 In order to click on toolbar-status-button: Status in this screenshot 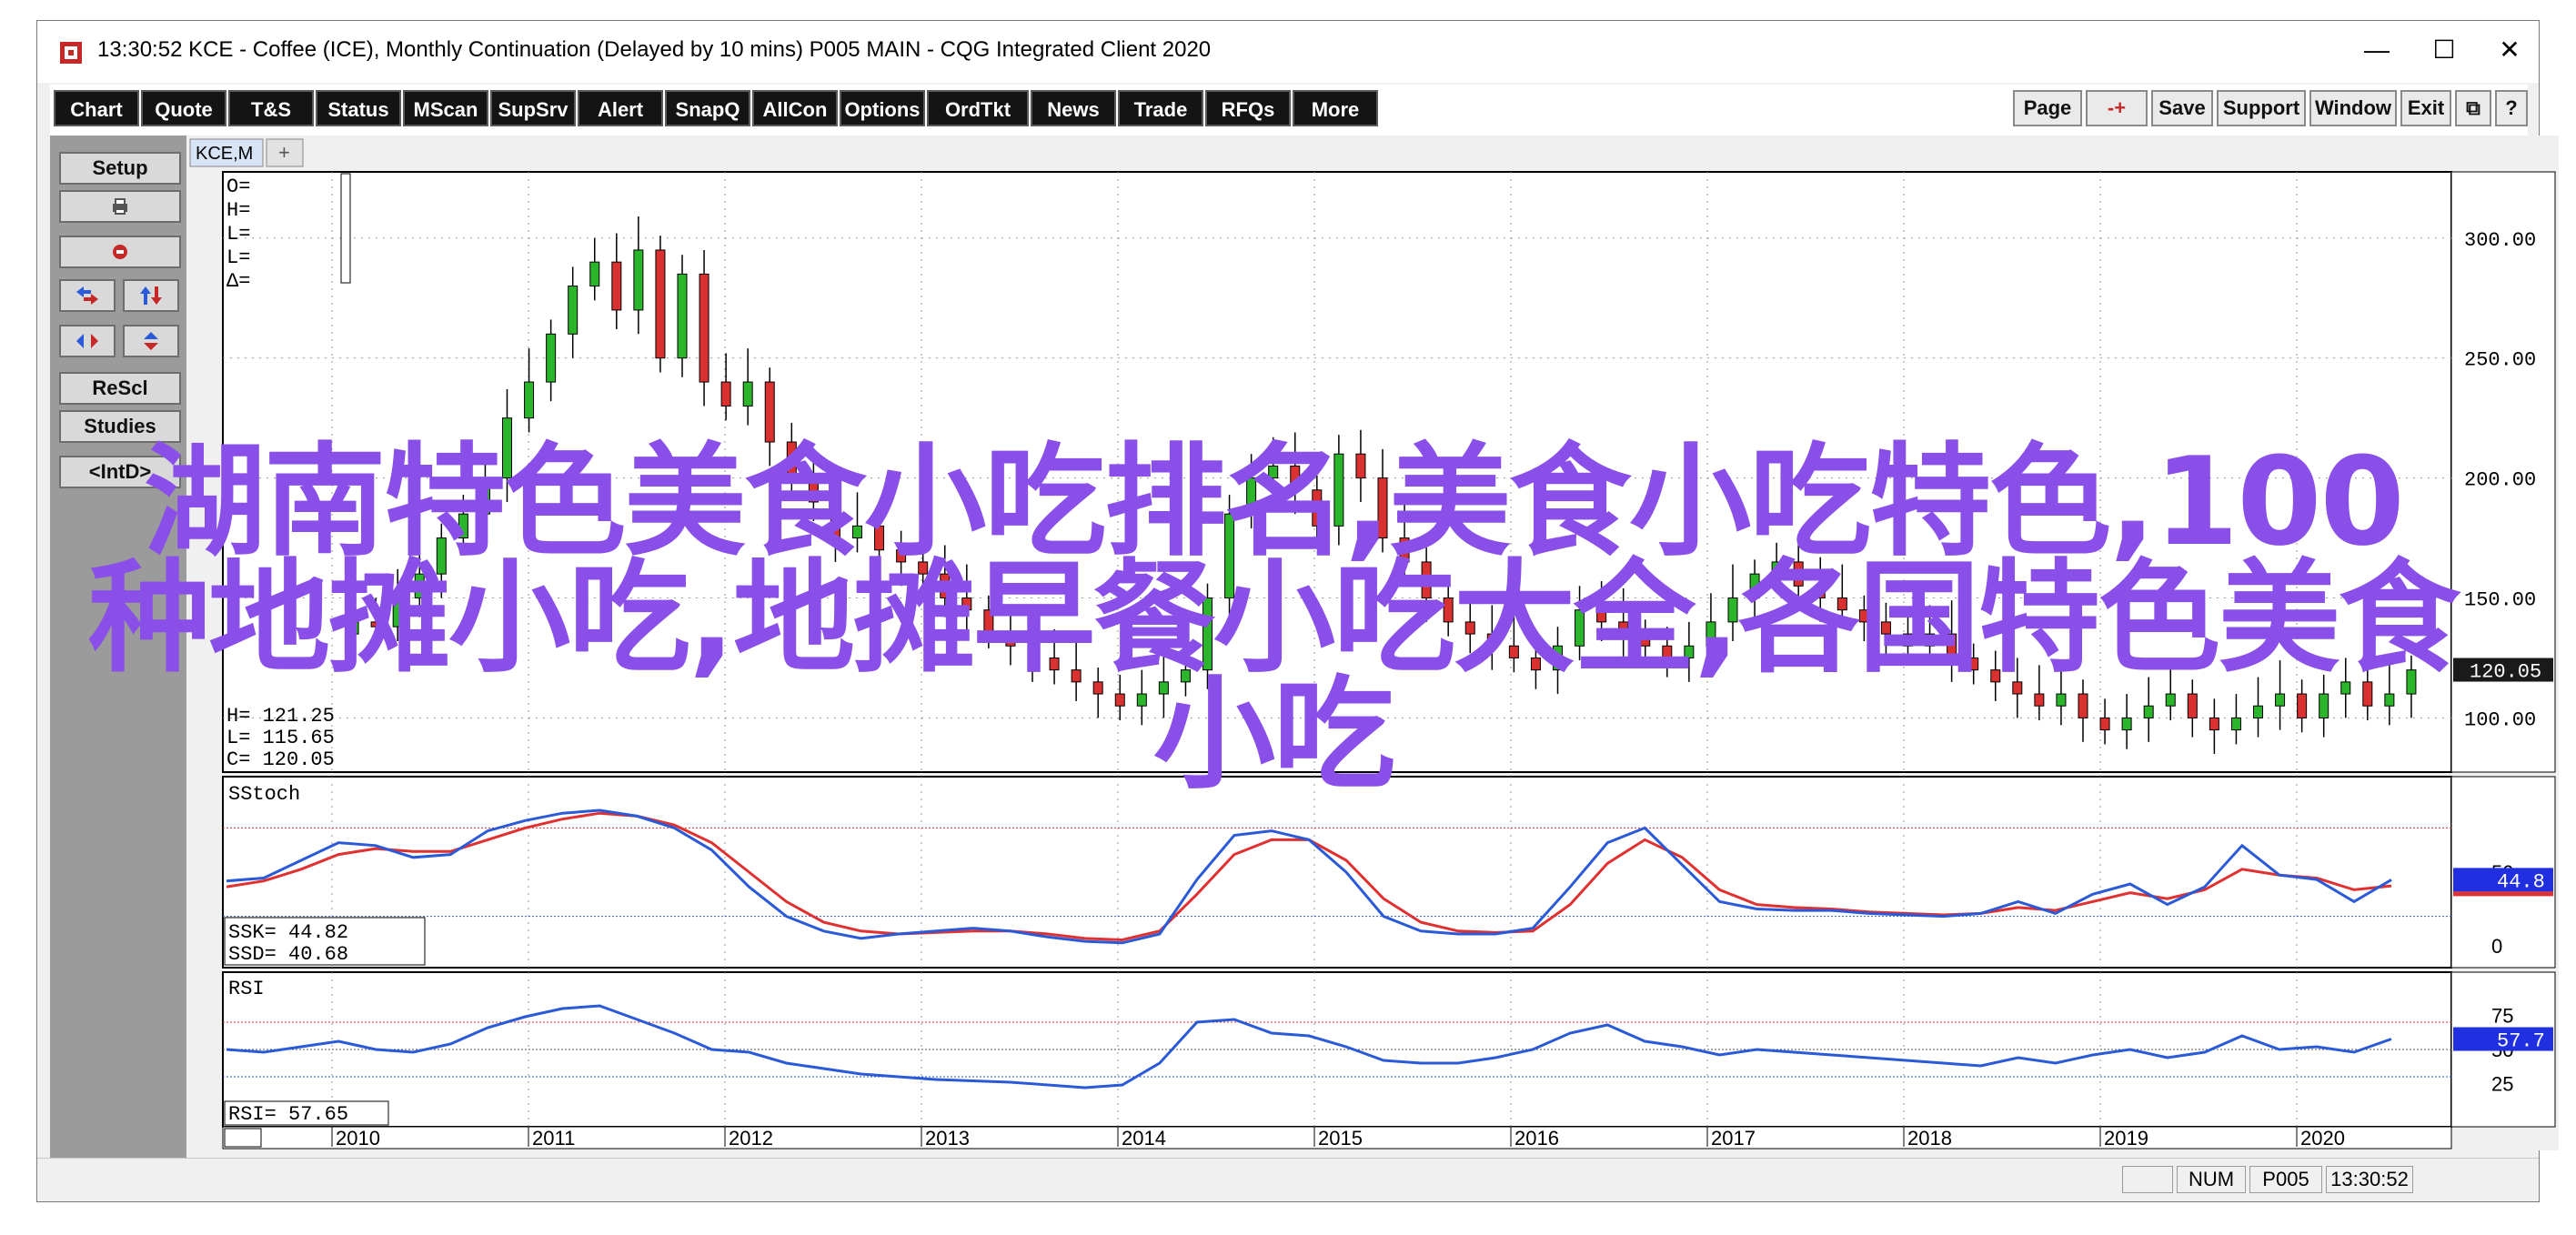, I will do `click(358, 108)`.